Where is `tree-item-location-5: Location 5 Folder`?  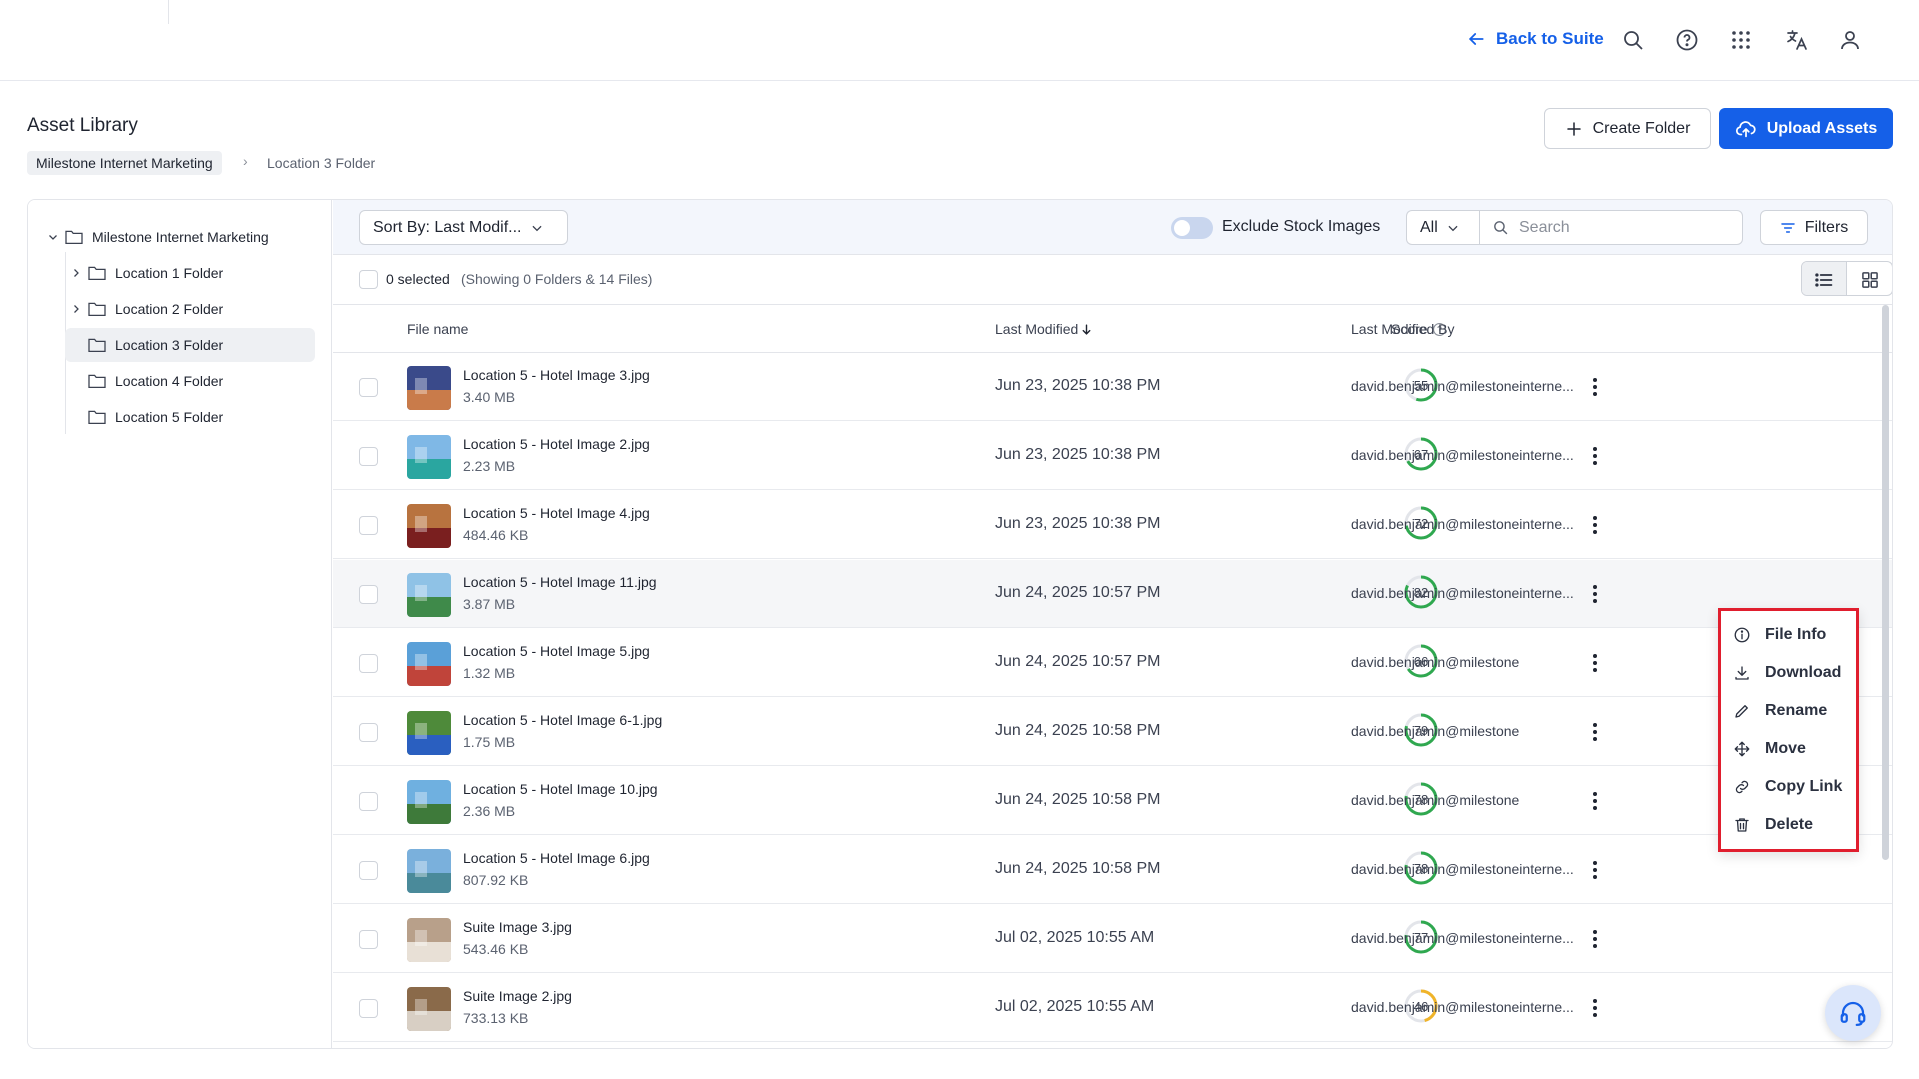 tree-item-location-5: Location 5 Folder is located at coordinates (190, 417).